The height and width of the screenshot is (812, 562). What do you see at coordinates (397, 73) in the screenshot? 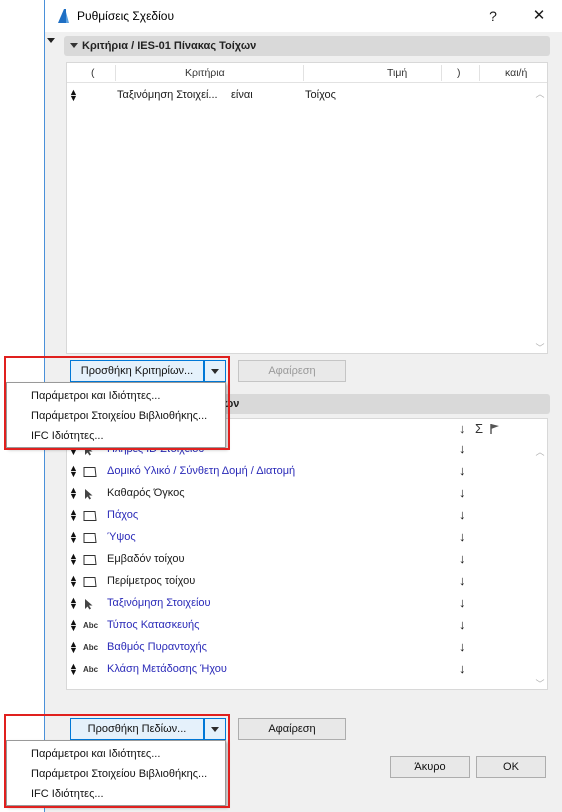
I see `col-value: Τιμή` at bounding box center [397, 73].